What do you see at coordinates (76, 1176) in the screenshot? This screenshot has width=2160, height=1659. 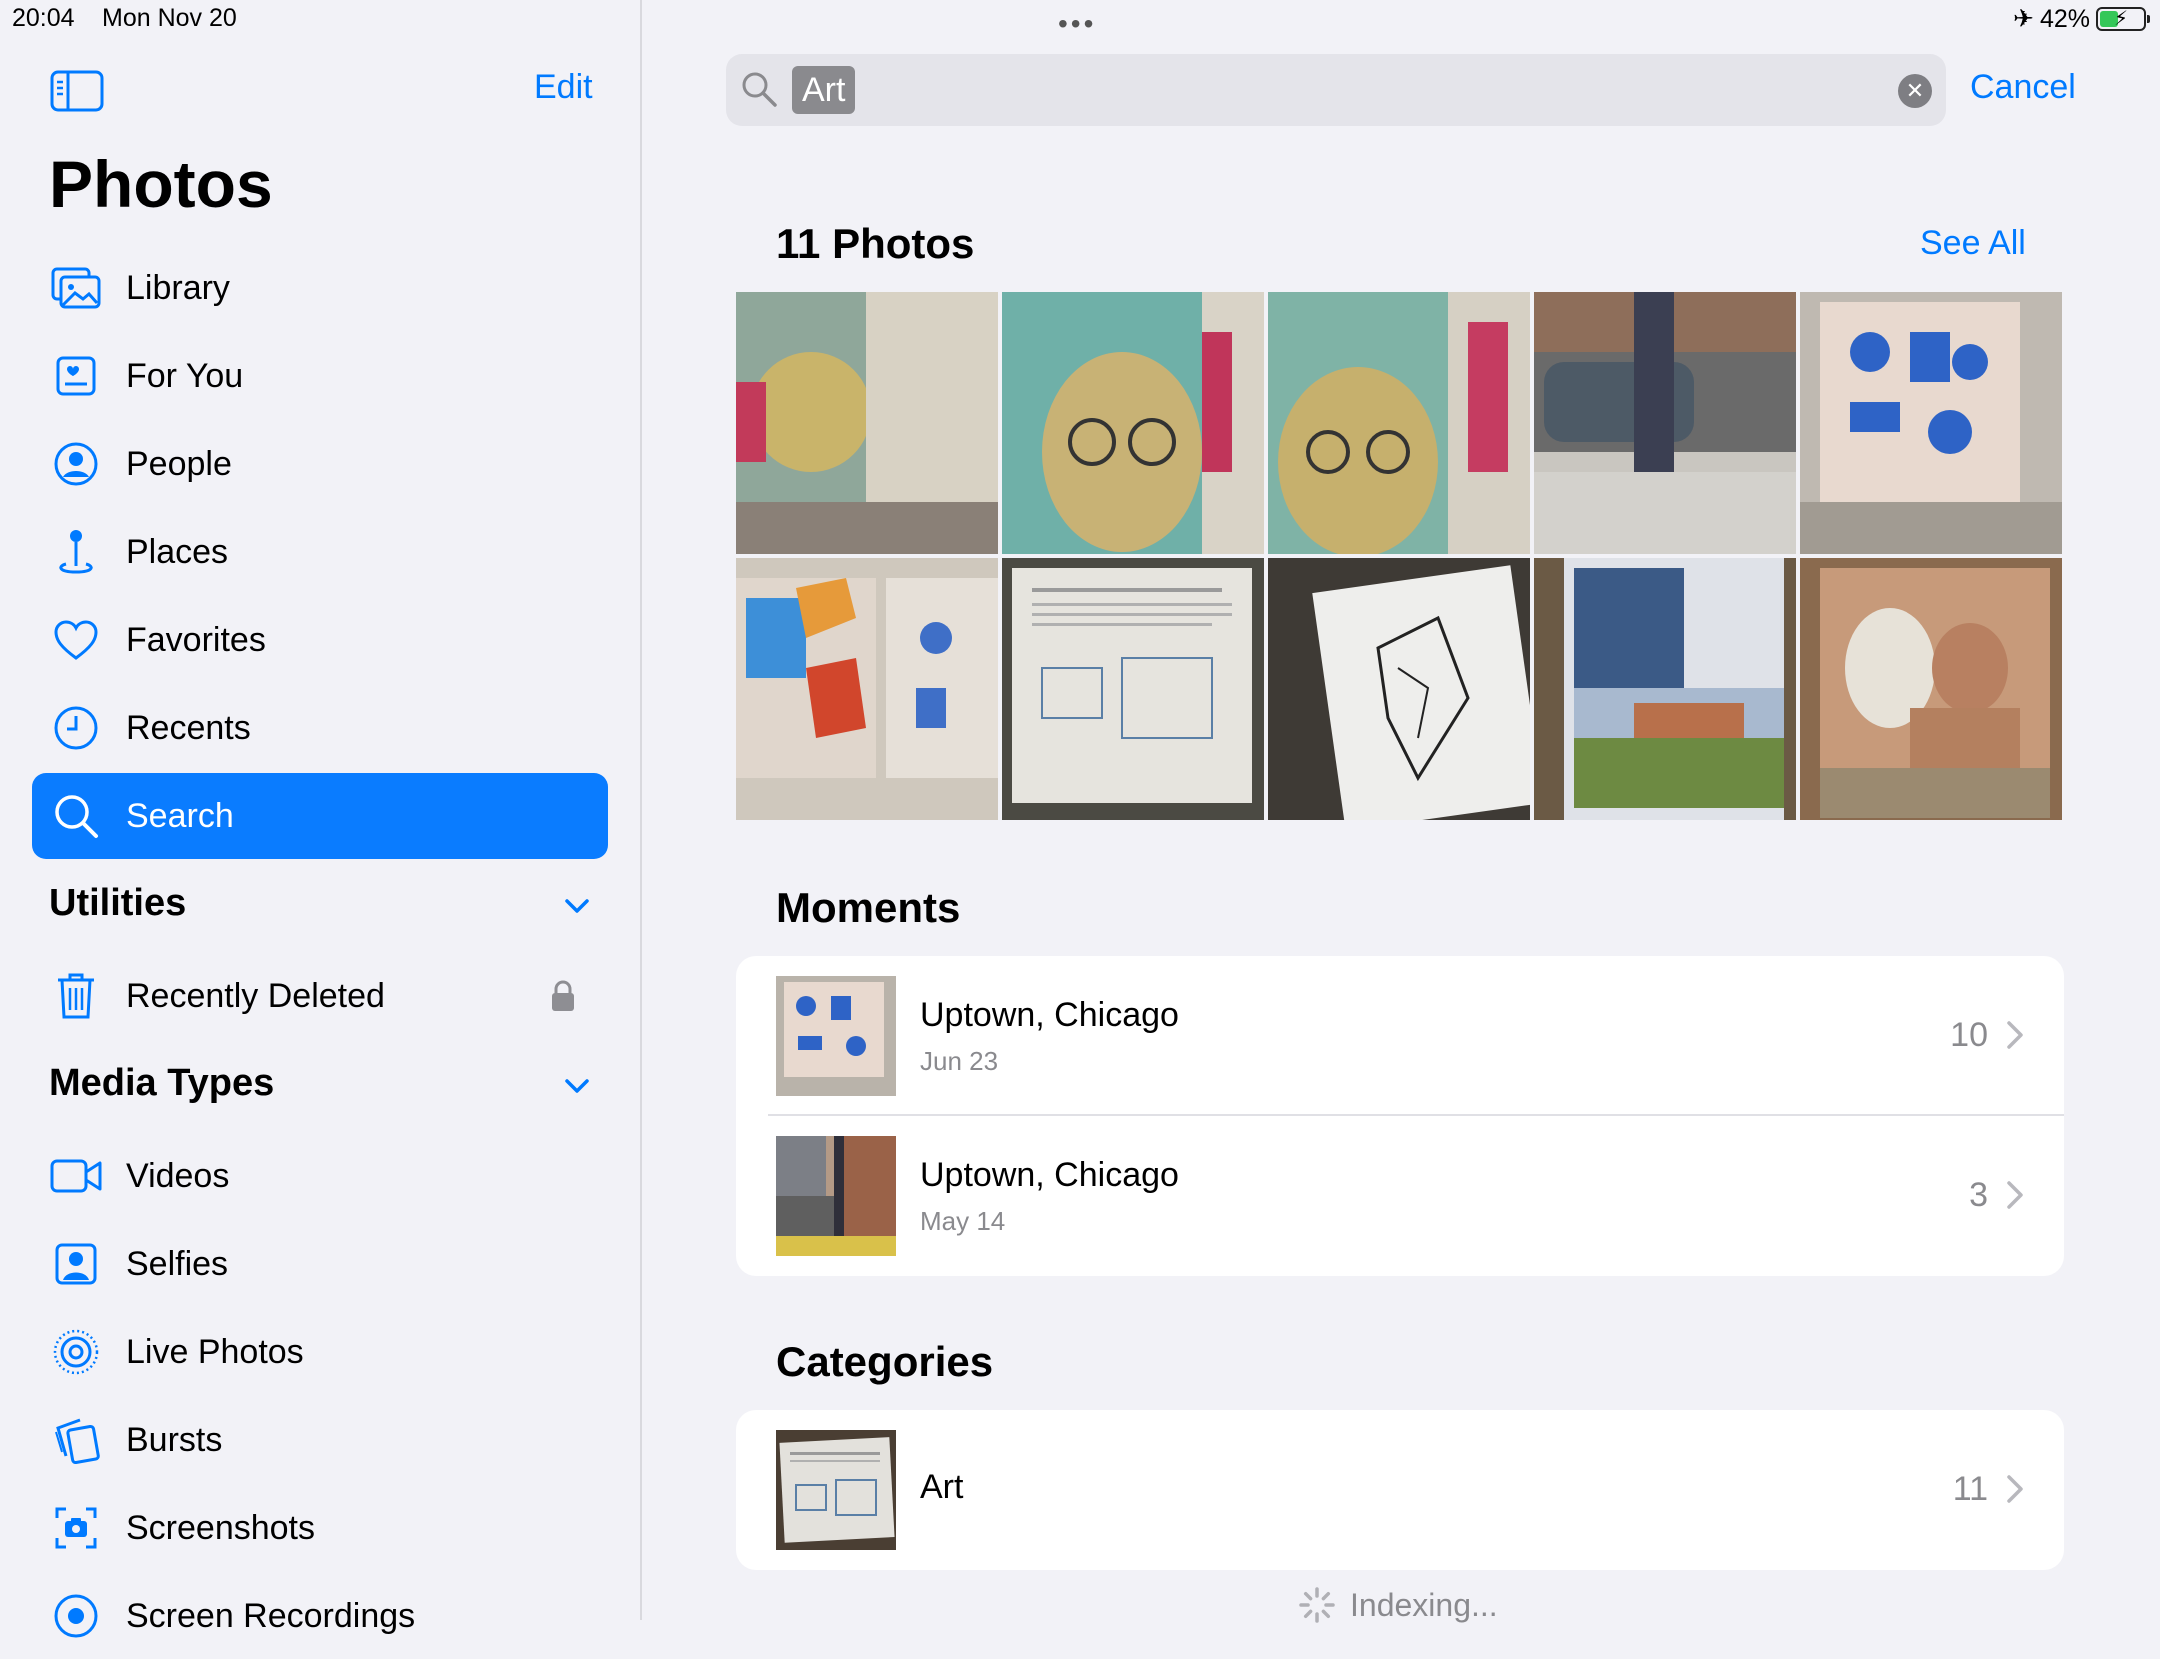 I see `video-icon` at bounding box center [76, 1176].